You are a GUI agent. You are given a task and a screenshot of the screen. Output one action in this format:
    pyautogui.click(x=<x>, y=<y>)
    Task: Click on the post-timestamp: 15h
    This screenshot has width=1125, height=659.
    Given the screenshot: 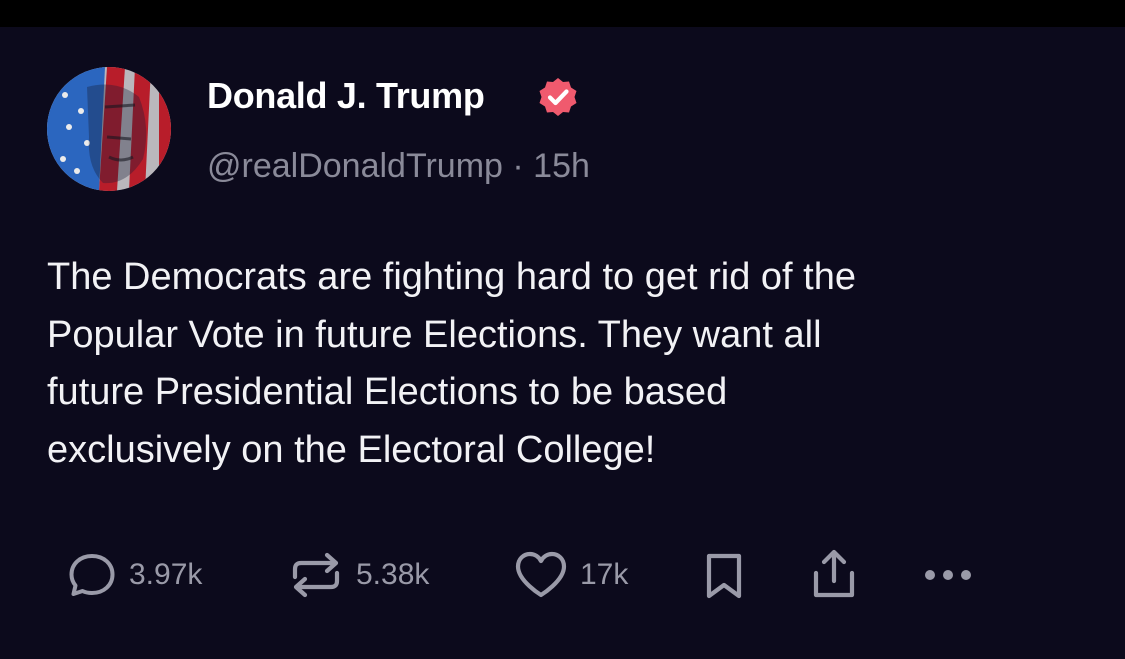 What is the action you would take?
    pyautogui.click(x=561, y=166)
    